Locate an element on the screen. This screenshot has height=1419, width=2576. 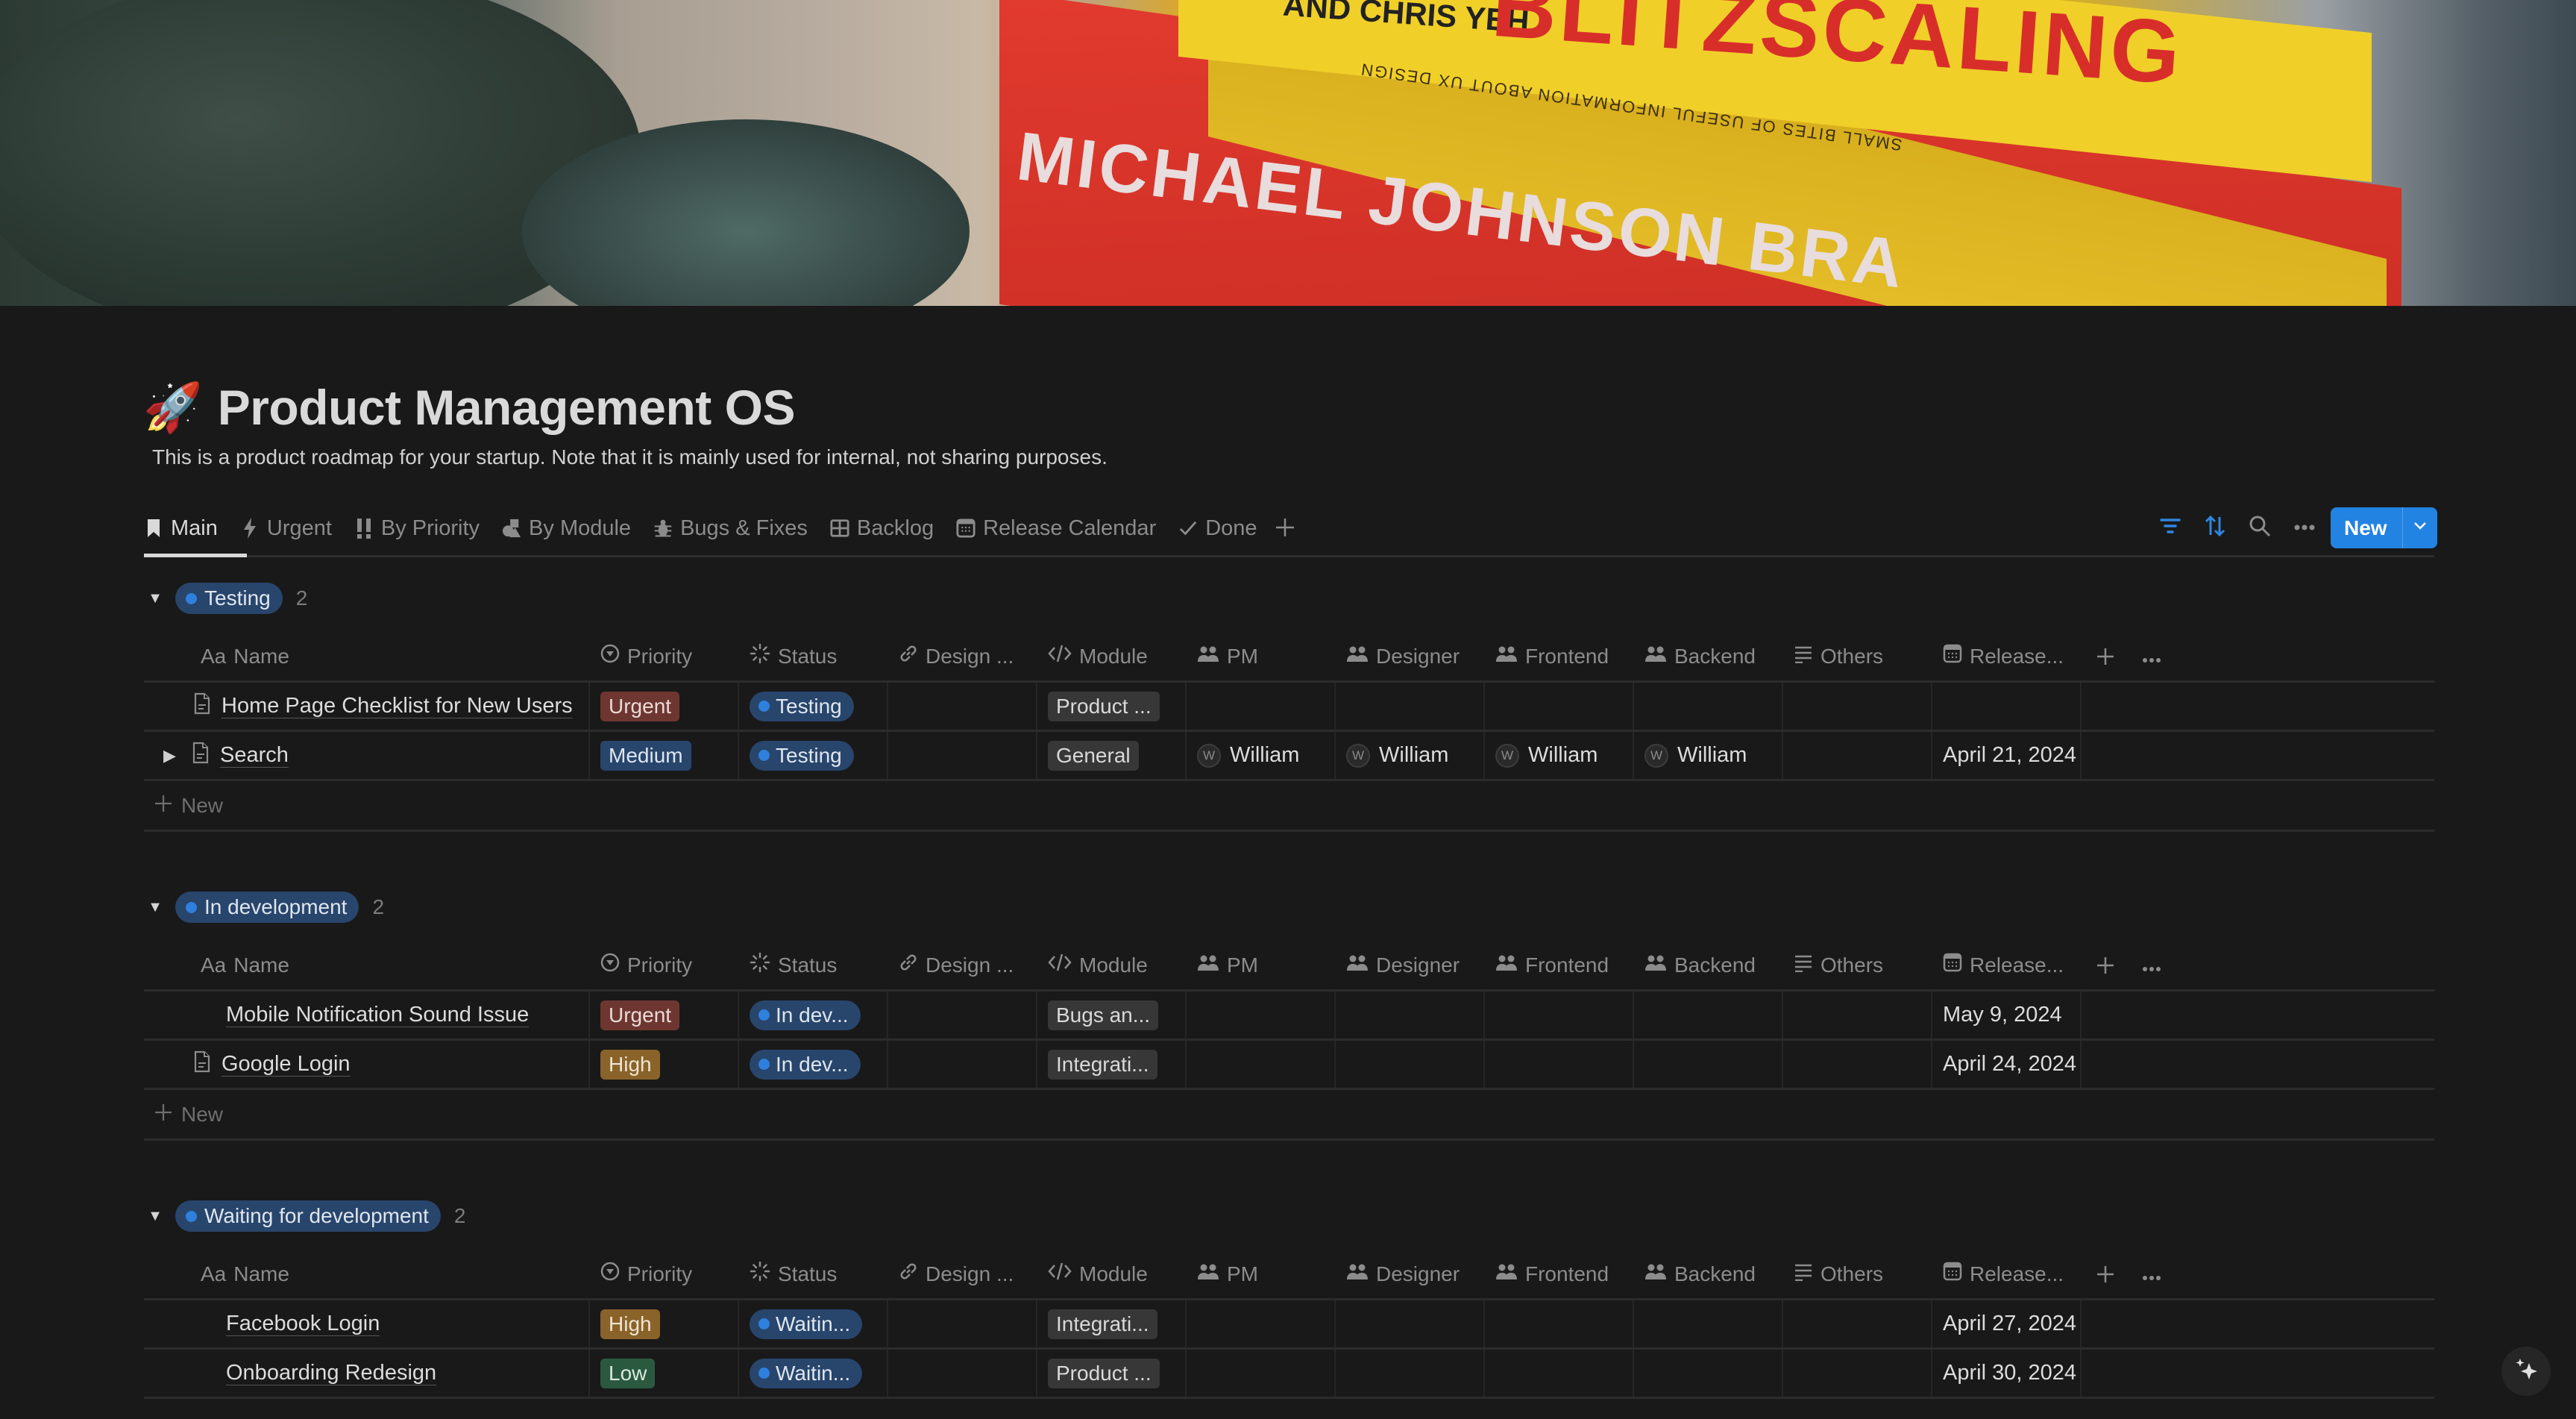
release-date-cell is located at coordinates (2007, 707).